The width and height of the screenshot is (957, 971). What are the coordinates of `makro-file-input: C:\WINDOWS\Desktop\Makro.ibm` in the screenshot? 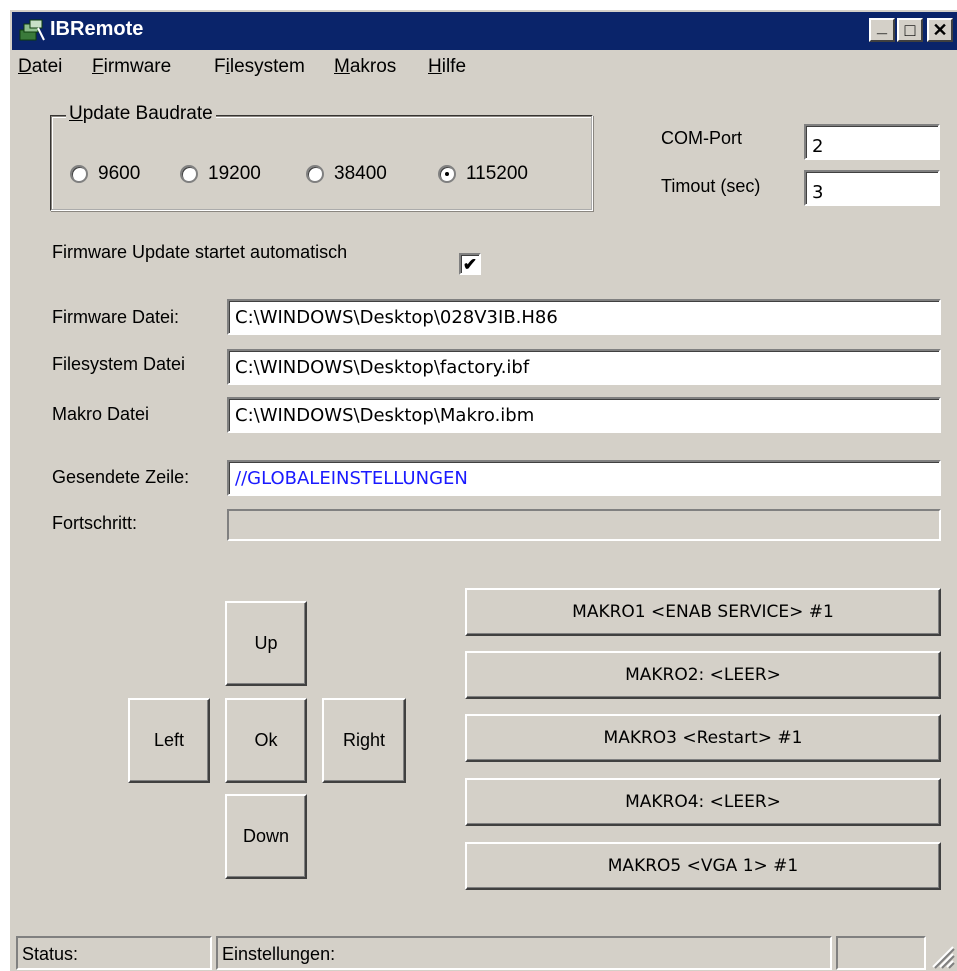 It's located at (584, 415).